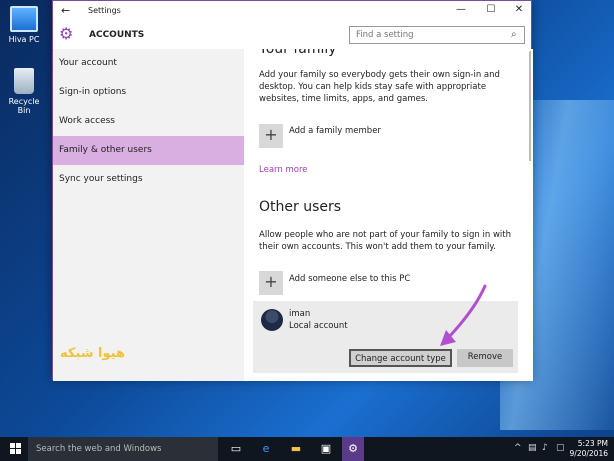  Describe the element at coordinates (123, 449) in the screenshot. I see `taskbar-search-box: Search the web and Windows` at that location.